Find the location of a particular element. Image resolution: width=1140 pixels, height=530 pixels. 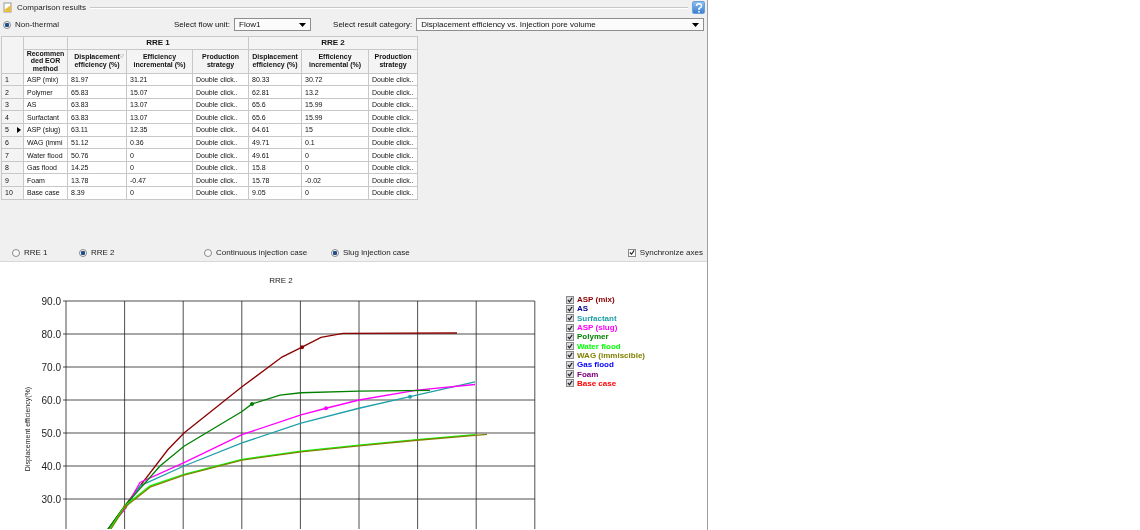

help-button is located at coordinates (698, 7).